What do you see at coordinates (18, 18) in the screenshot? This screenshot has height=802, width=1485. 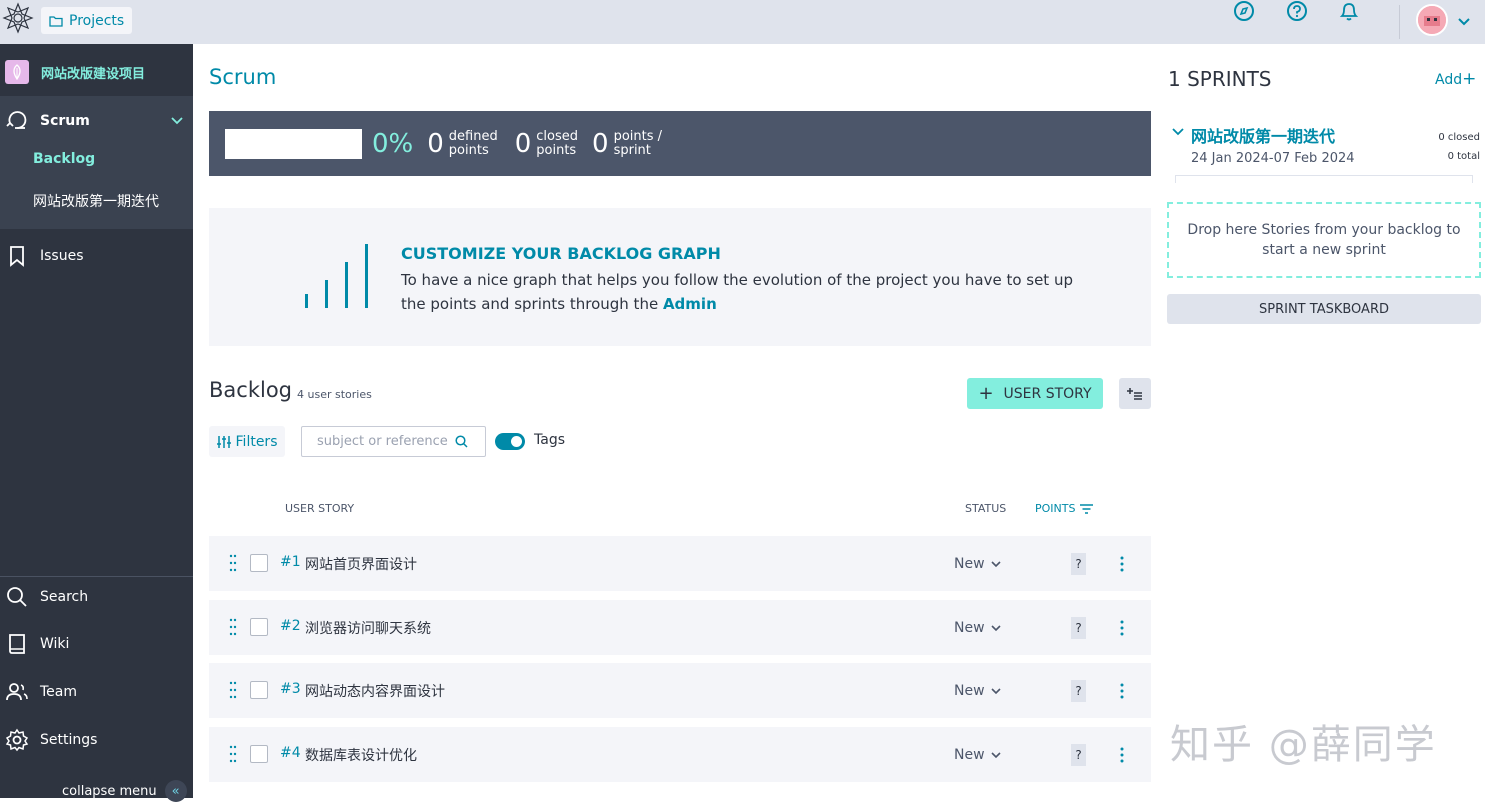 I see `taiga-logo-icon` at bounding box center [18, 18].